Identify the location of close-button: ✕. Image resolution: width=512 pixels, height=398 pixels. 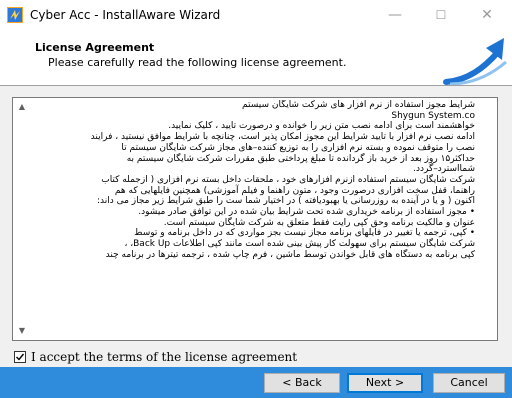
(487, 15).